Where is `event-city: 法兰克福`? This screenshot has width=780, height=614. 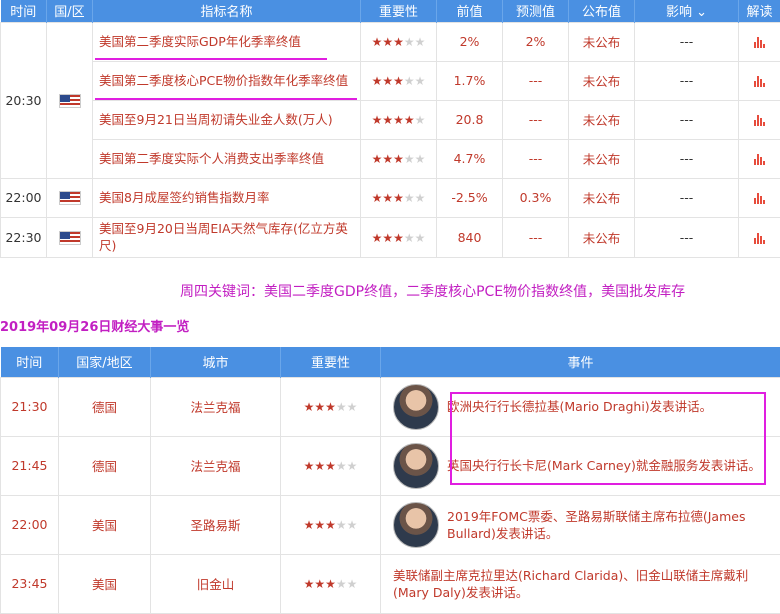
event-city: 法兰克福 is located at coordinates (216, 406).